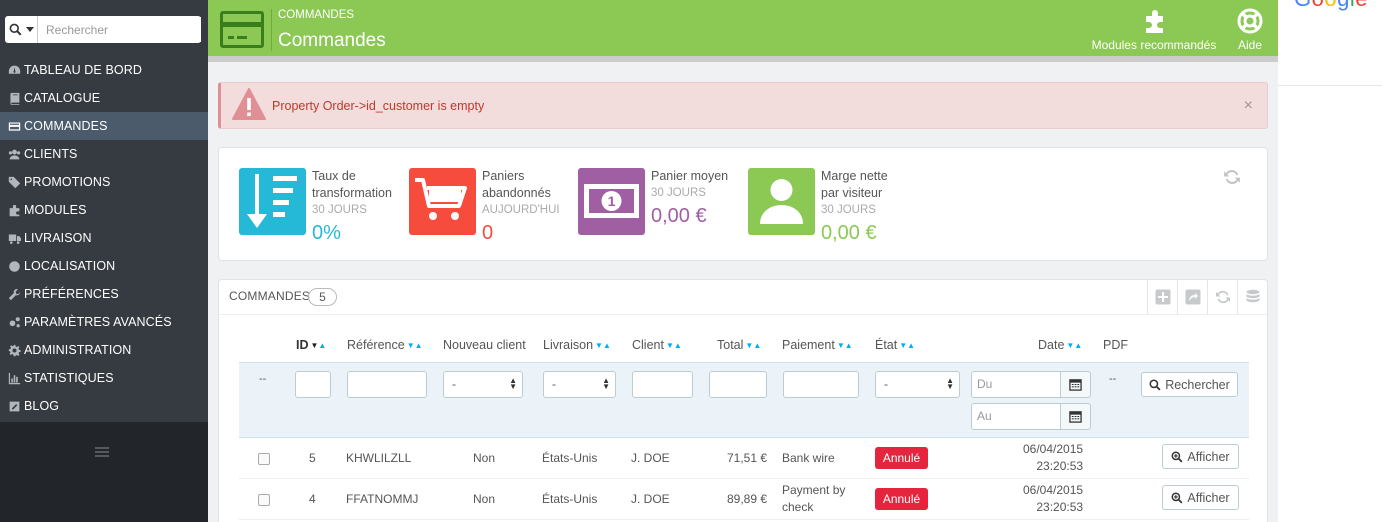 The height and width of the screenshot is (522, 1382). I want to click on close-icon: ×, so click(1248, 106).